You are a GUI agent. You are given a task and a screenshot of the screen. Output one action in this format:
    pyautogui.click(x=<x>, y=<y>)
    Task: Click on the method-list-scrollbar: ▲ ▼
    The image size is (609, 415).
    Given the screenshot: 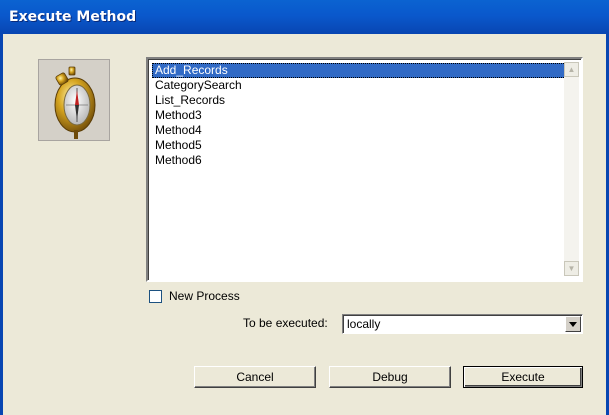 What is the action you would take?
    pyautogui.click(x=571, y=169)
    